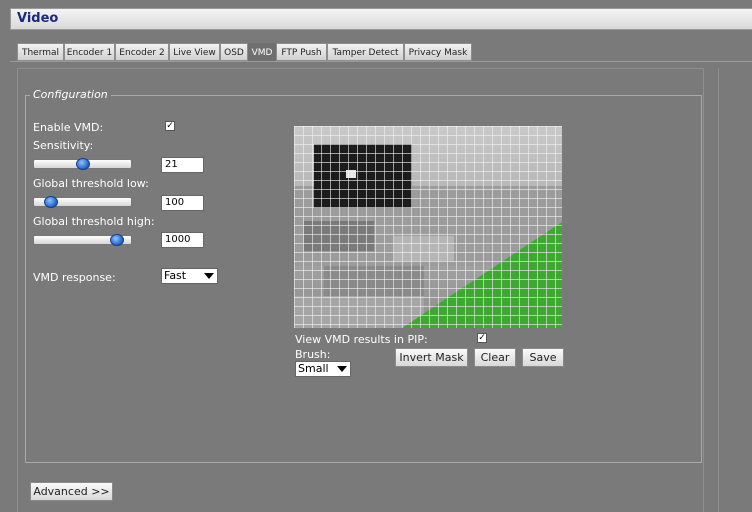 This screenshot has height=512, width=752. Describe the element at coordinates (68, 127) in the screenshot. I see `enable-vmd-label: Enable VMD:` at that location.